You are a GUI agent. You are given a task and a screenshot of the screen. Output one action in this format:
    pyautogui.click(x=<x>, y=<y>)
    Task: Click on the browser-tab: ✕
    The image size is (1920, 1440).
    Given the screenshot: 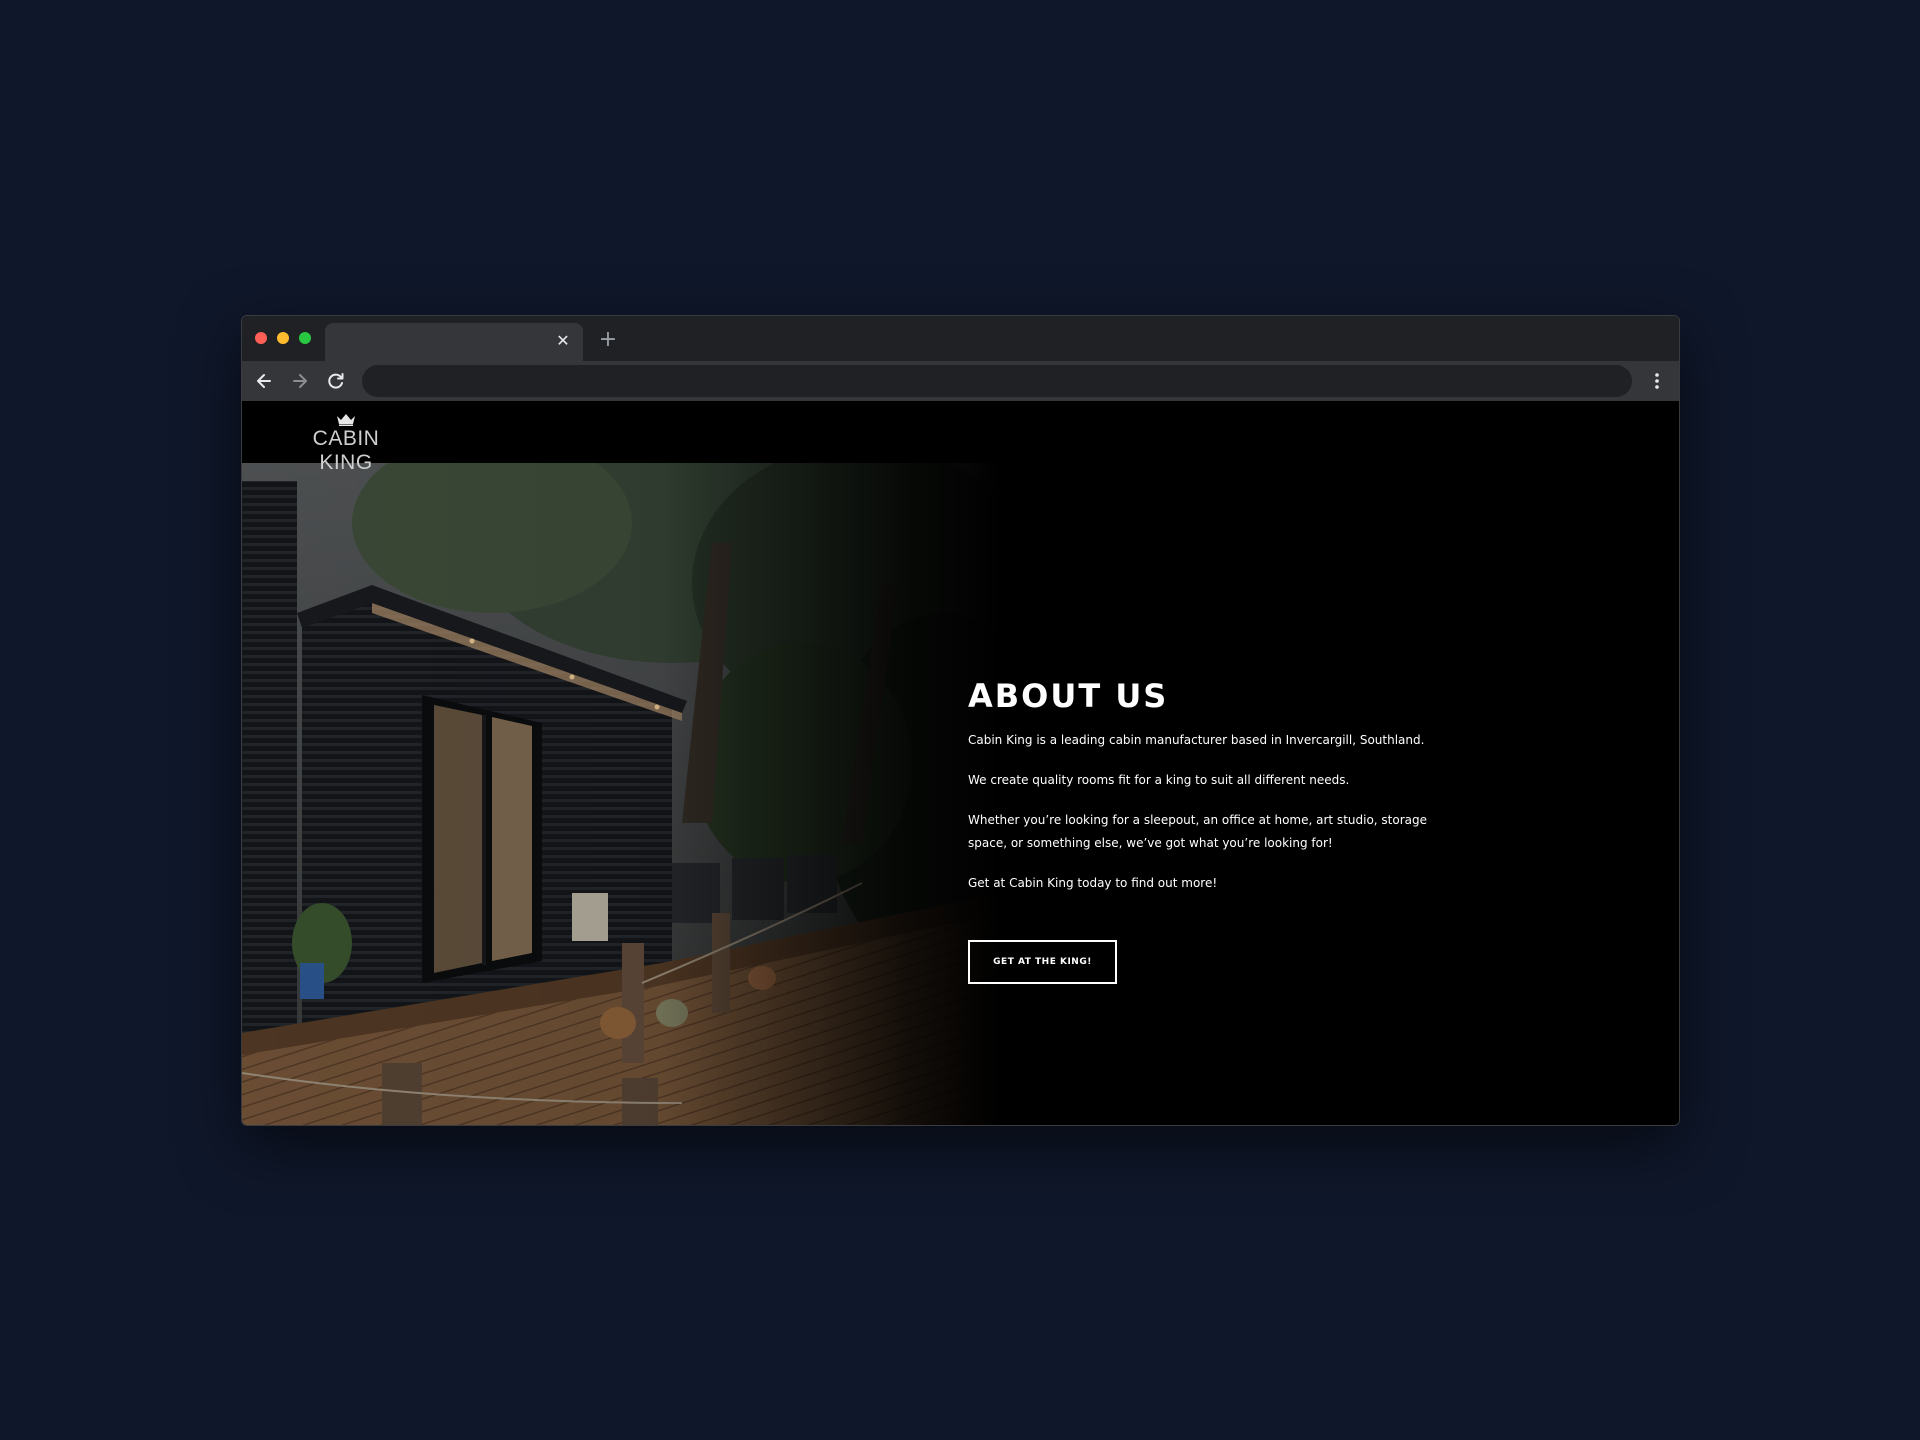 What is the action you would take?
    pyautogui.click(x=454, y=342)
    